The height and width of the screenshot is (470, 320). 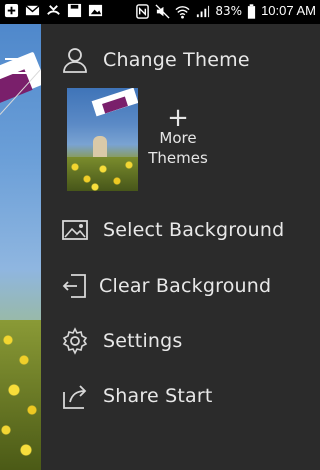 I want to click on change-theme-item: Change Theme, so click(x=180, y=60).